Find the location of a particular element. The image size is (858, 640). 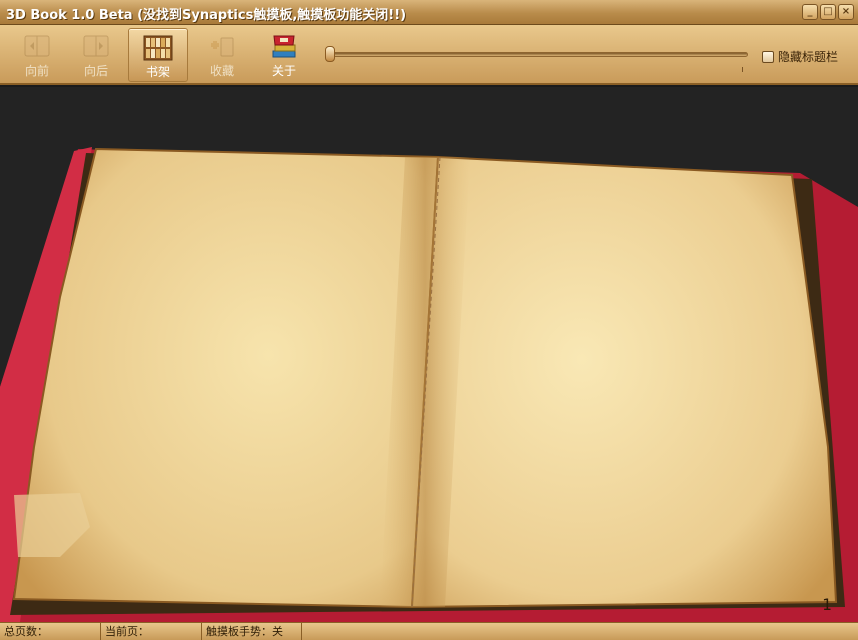

hide-titlebar-toggle: 隐藏标题栏 is located at coordinates (800, 56).